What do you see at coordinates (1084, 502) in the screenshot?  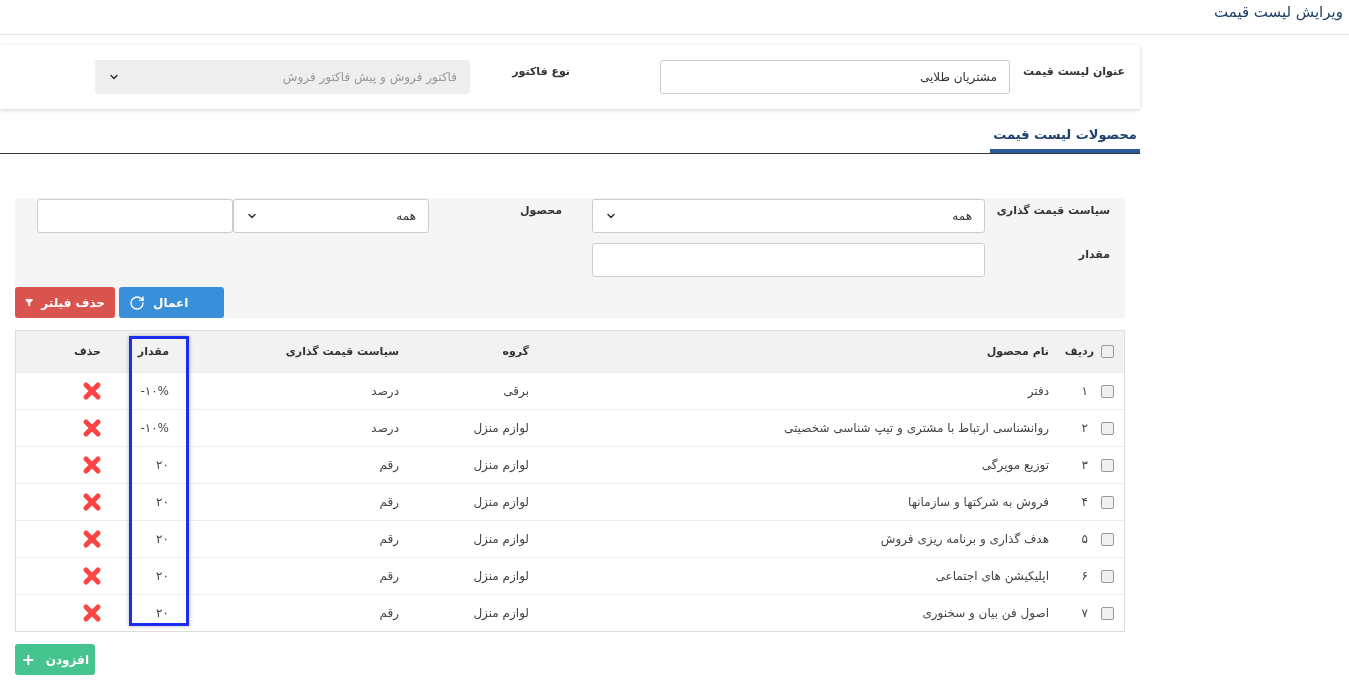 I see `table-cell: ۴` at bounding box center [1084, 502].